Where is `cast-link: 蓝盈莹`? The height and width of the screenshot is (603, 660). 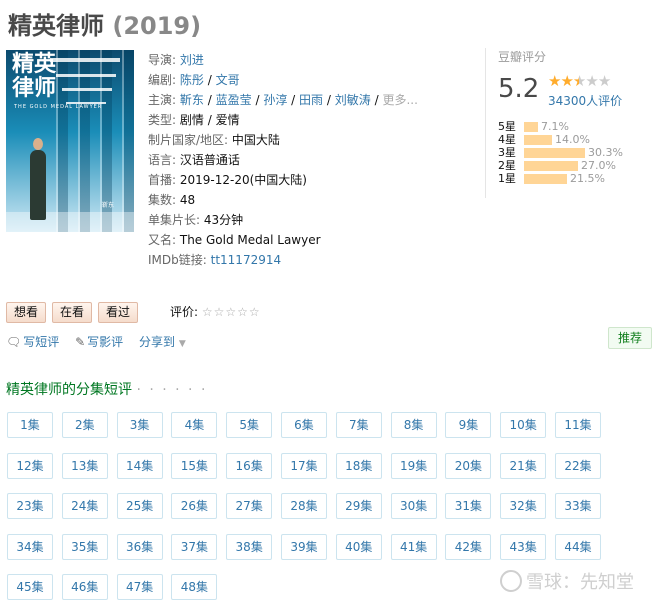 cast-link: 蓝盈莹 is located at coordinates (234, 100).